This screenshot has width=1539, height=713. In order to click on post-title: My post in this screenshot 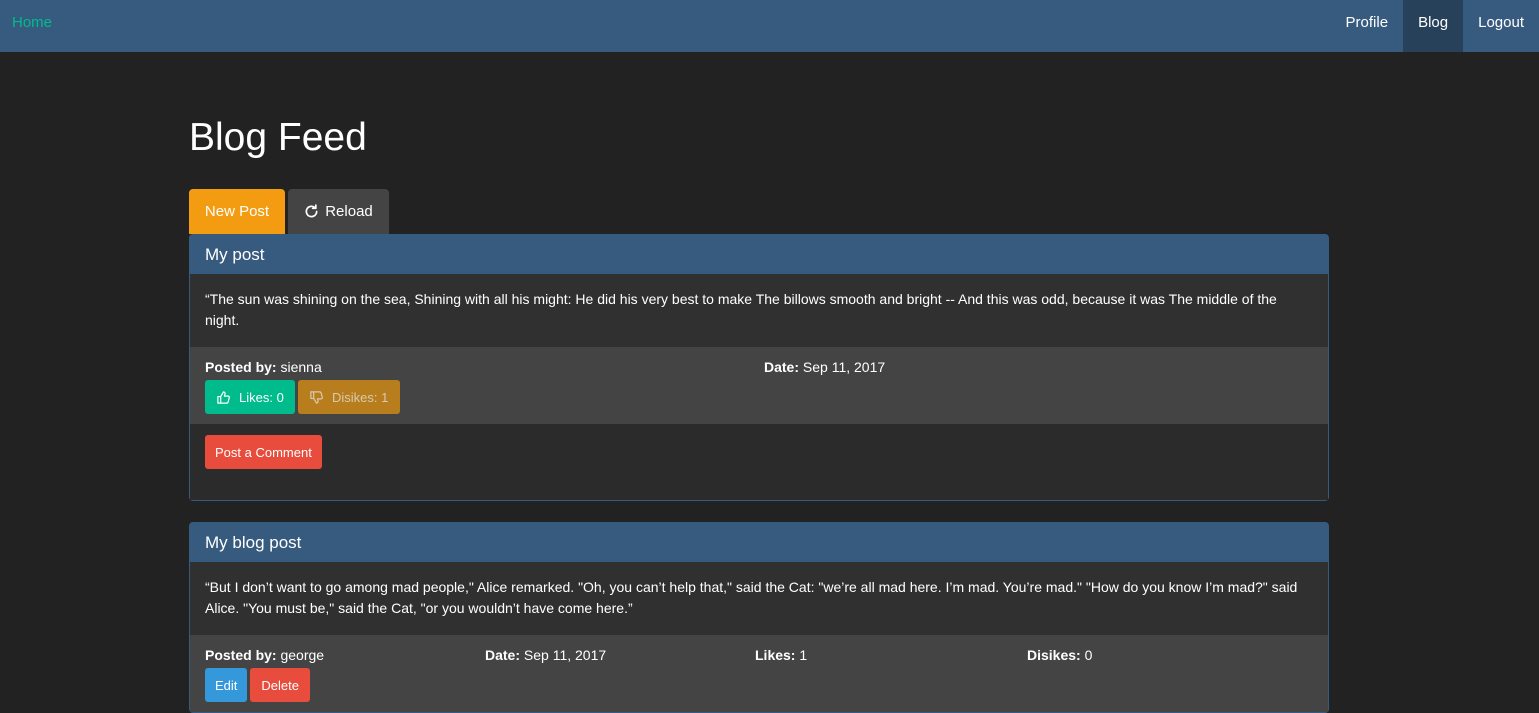, I will do `click(759, 254)`.